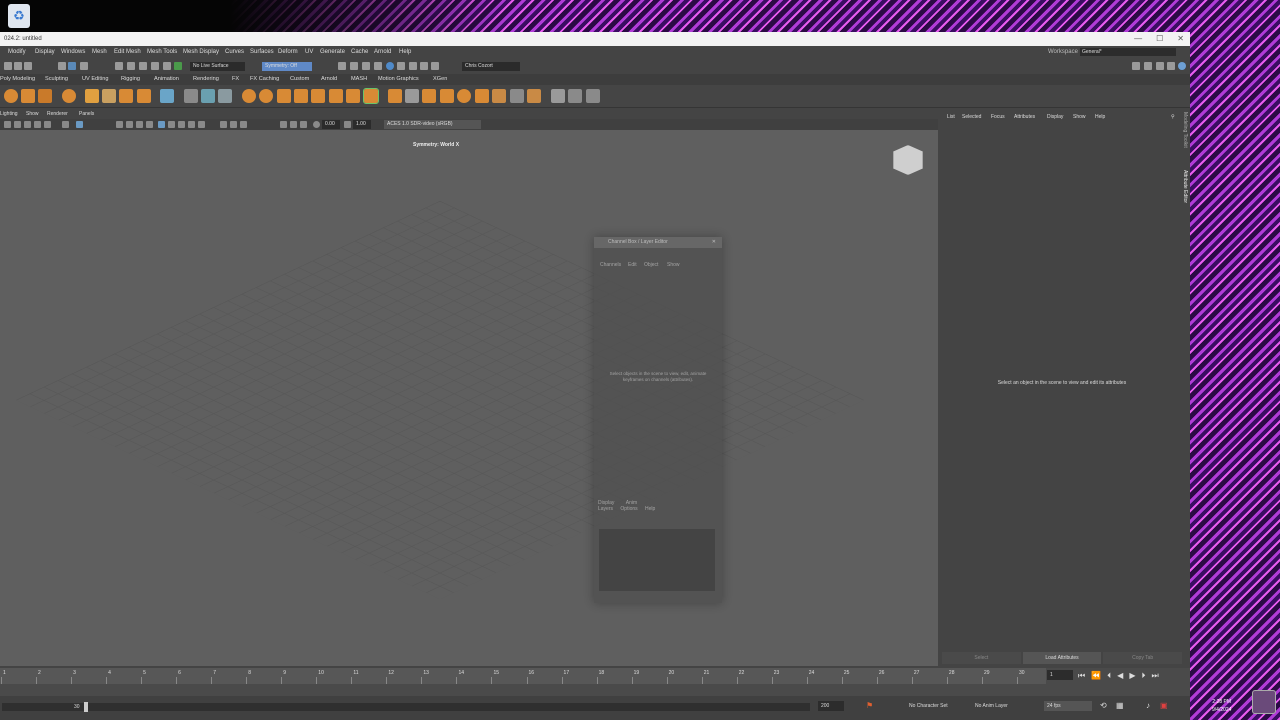 The width and height of the screenshot is (1280, 720). I want to click on select-component-icon, so click(84, 66).